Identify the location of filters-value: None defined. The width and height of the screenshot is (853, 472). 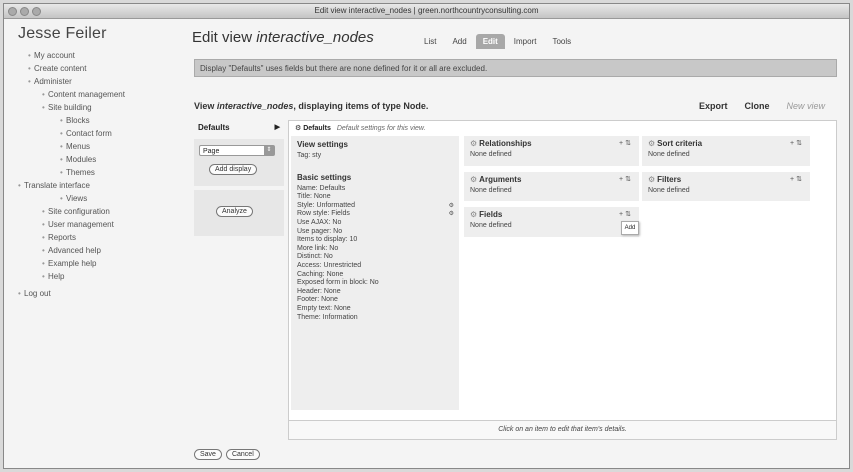
(669, 190).